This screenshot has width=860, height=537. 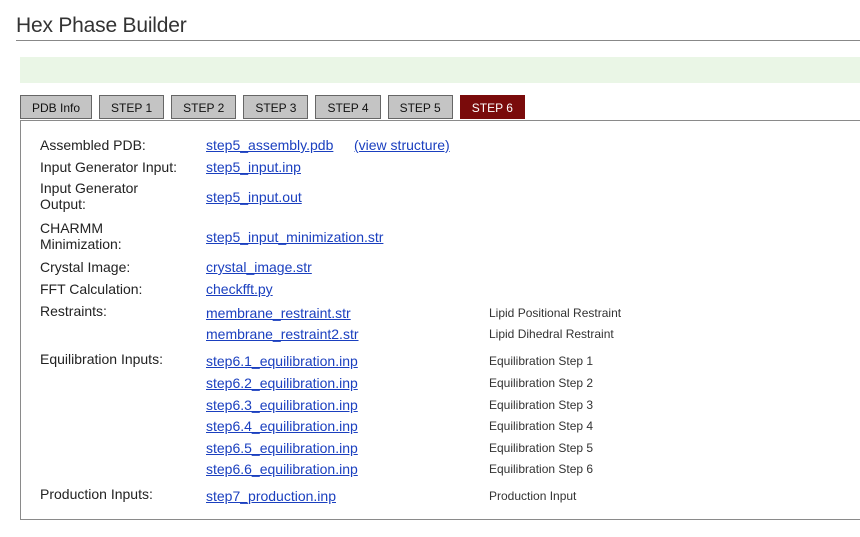 What do you see at coordinates (402, 145) in the screenshot?
I see `view-structure-link: (view structure)` at bounding box center [402, 145].